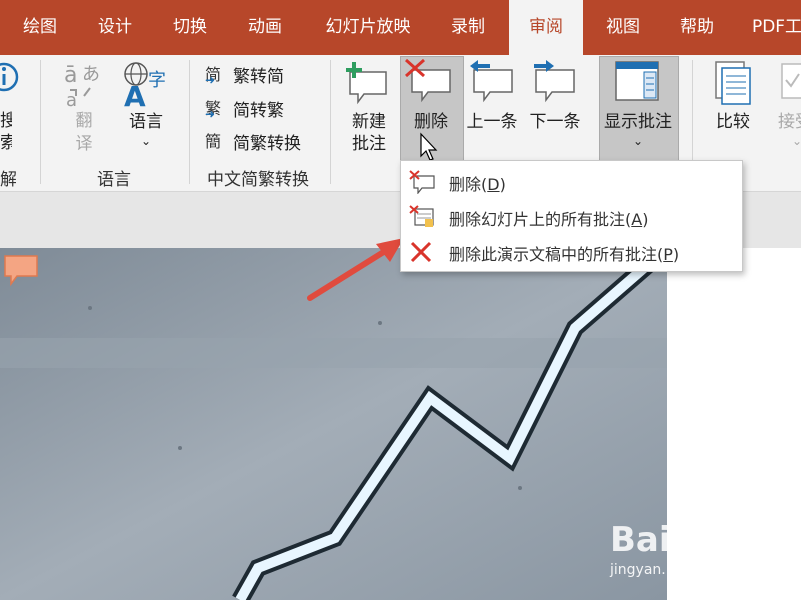 This screenshot has width=801, height=600. What do you see at coordinates (468, 27) in the screenshot?
I see `tab-record: 录制` at bounding box center [468, 27].